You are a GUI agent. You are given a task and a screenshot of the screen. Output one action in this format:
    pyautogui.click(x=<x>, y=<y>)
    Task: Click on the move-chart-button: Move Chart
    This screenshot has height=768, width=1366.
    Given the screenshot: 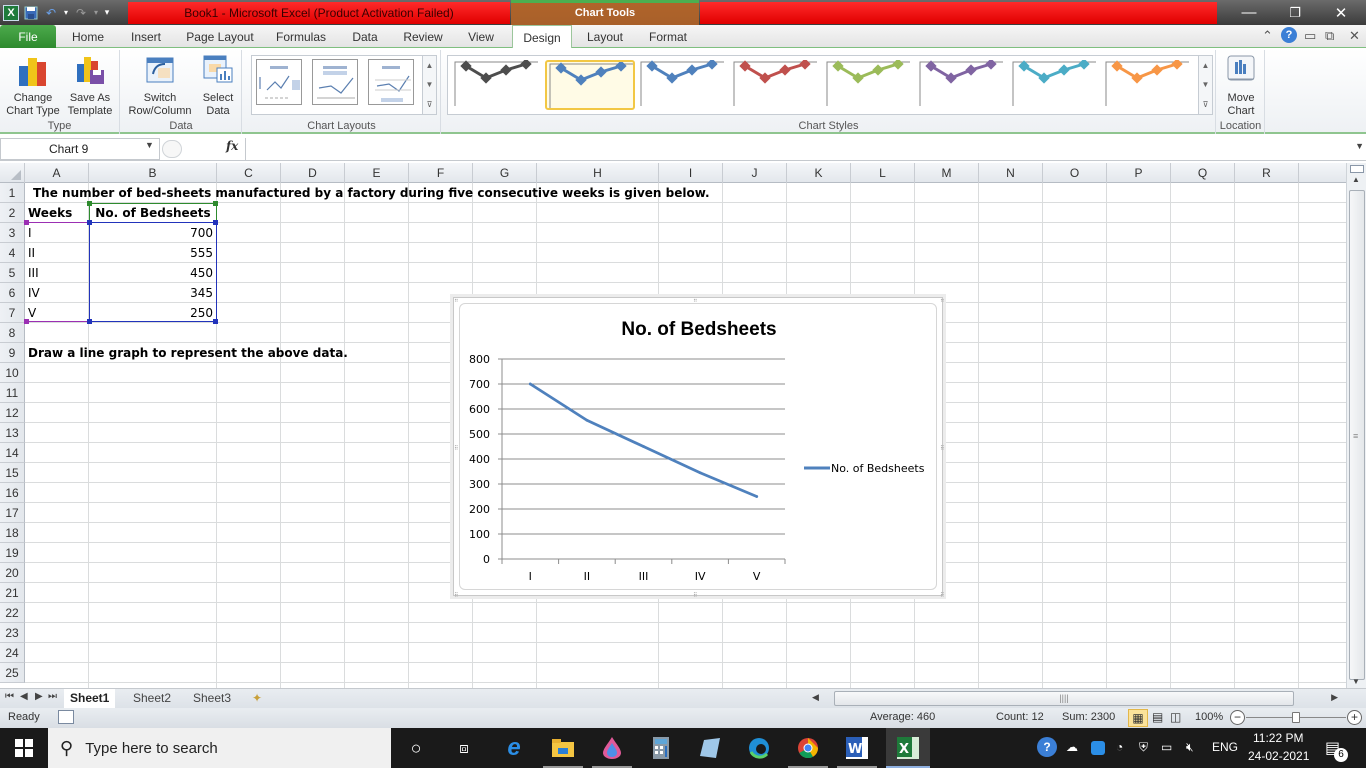 What is the action you would take?
    pyautogui.click(x=1241, y=85)
    